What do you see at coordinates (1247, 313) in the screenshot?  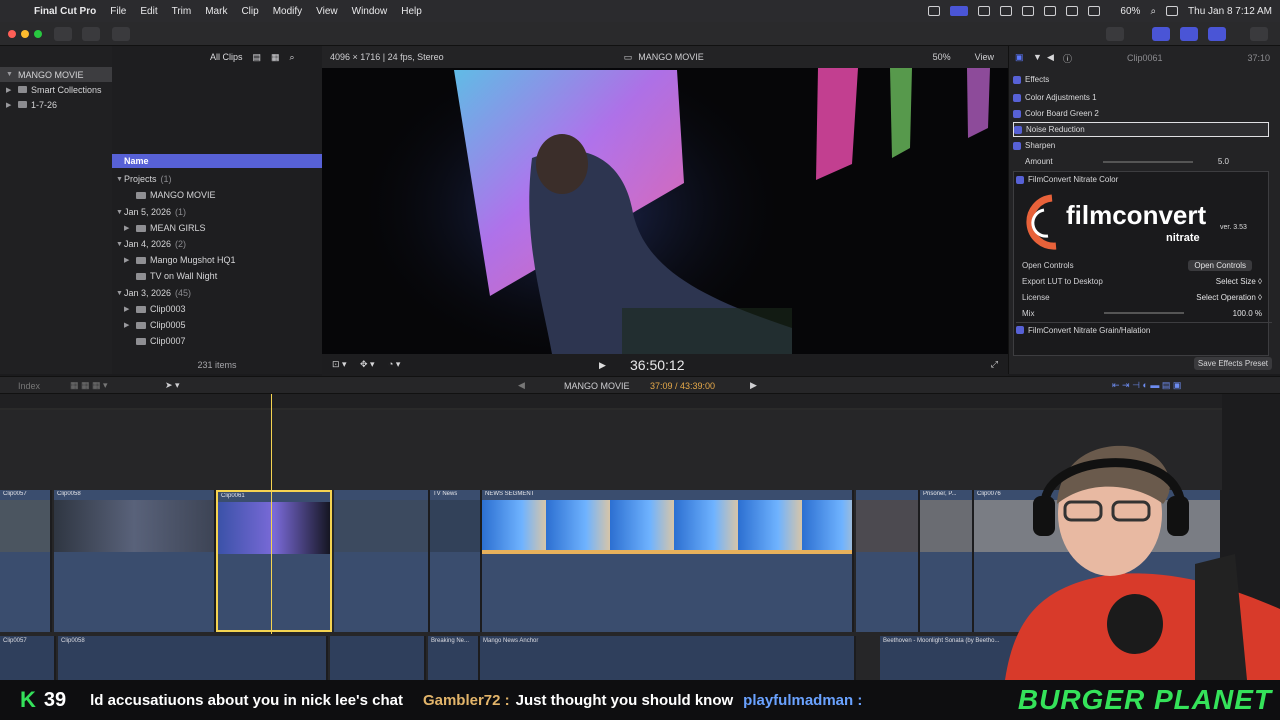 I see `mix-value: 100.0 %` at bounding box center [1247, 313].